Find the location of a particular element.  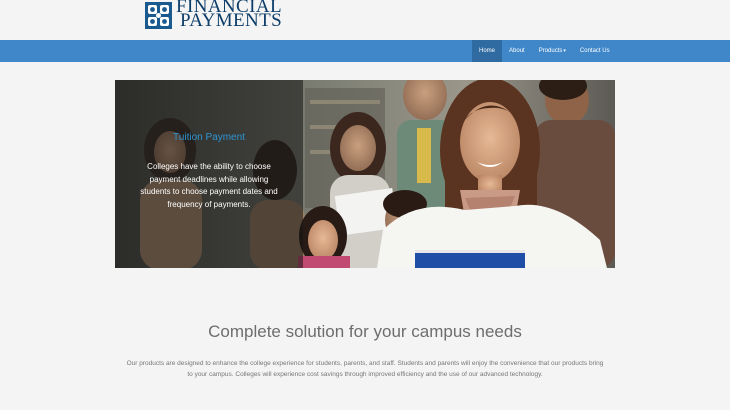

logo-line-2: PAYMENTS is located at coordinates (231, 20).